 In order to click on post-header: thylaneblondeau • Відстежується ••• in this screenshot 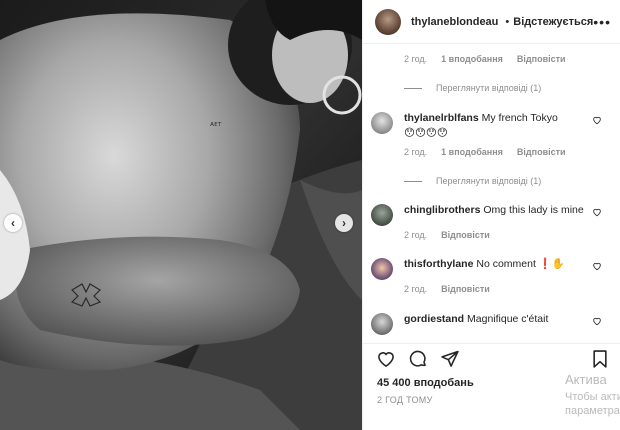, I will do `click(491, 22)`.